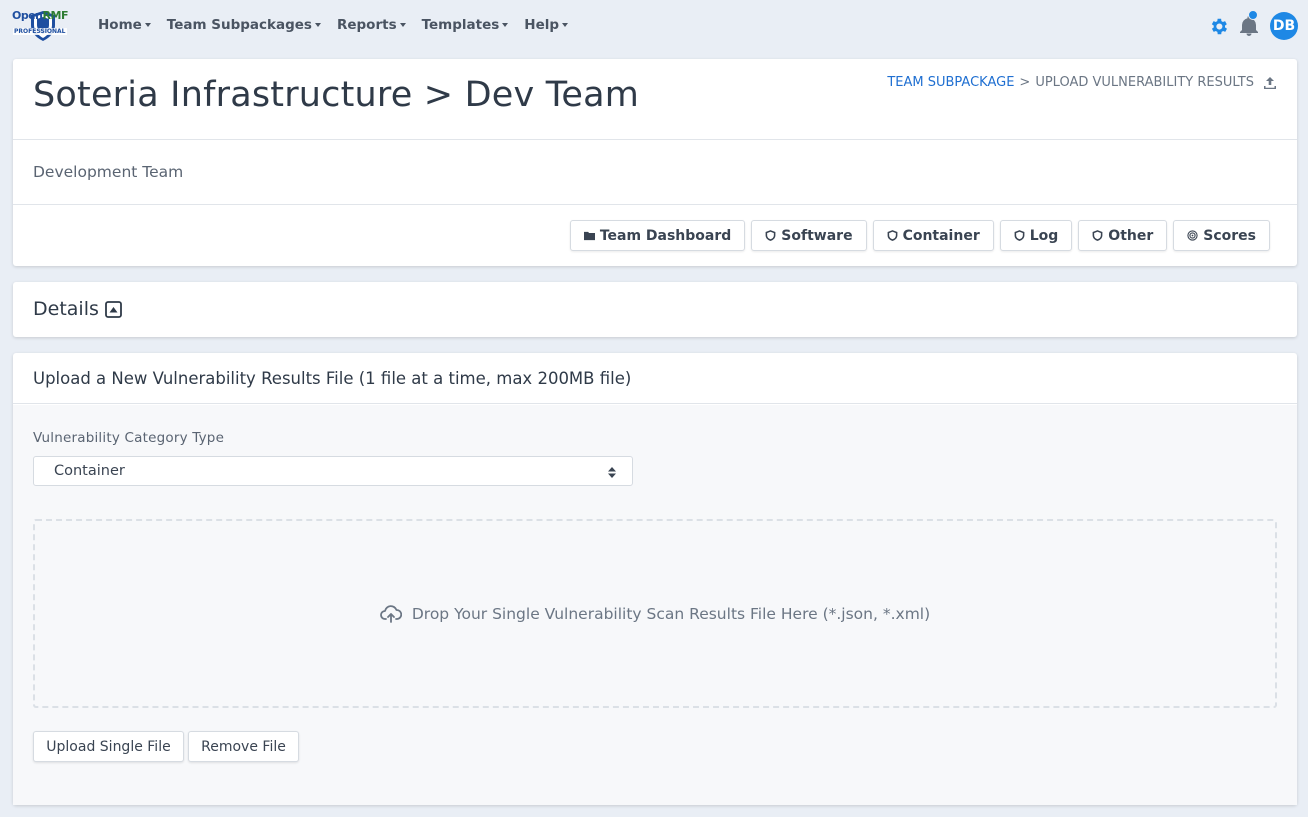 The width and height of the screenshot is (1308, 817). I want to click on upload-icon, so click(1270, 82).